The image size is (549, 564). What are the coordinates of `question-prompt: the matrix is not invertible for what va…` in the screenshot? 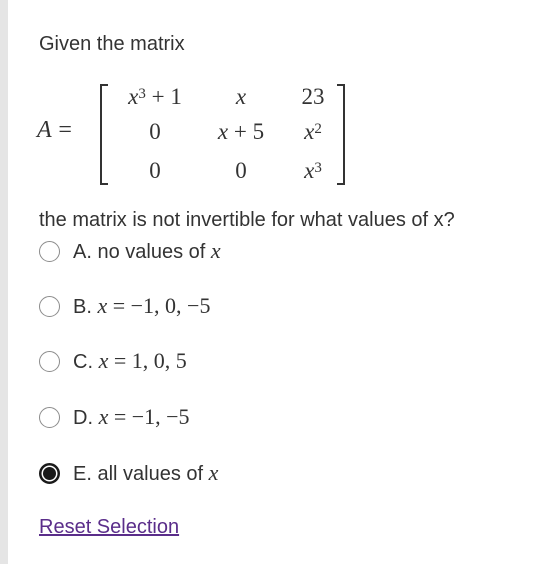 It's located at (247, 220).